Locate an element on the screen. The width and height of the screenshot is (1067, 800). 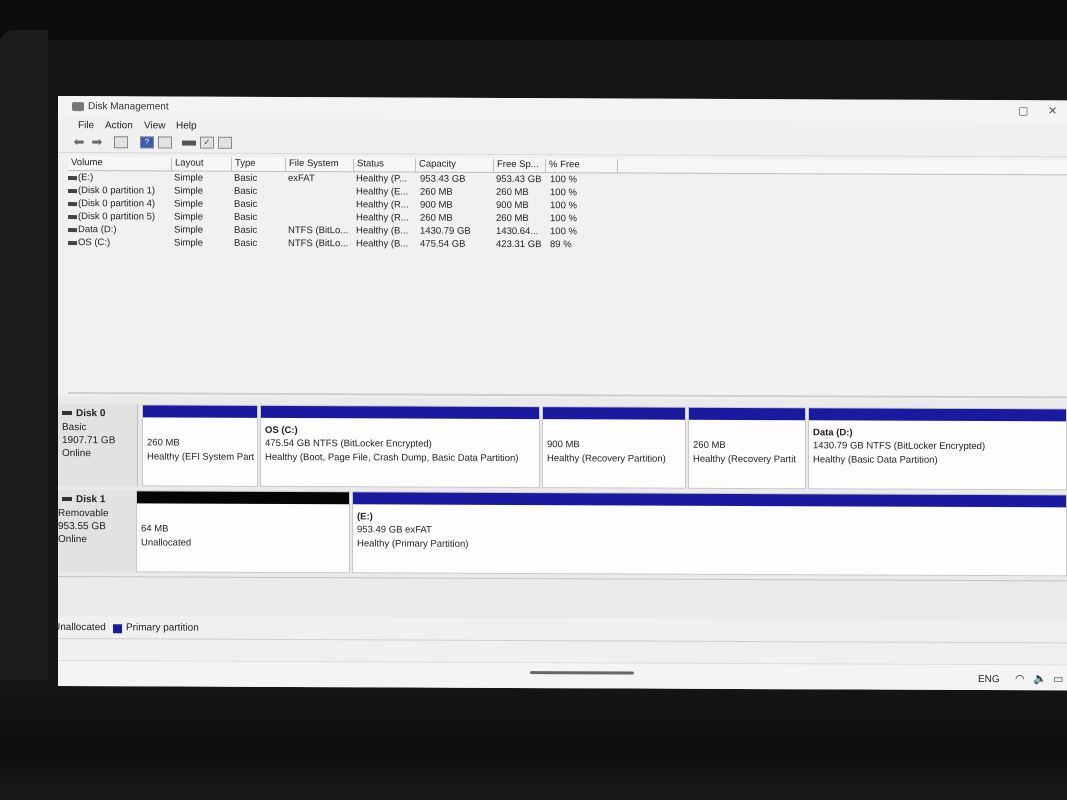
properties-icon is located at coordinates (165, 142).